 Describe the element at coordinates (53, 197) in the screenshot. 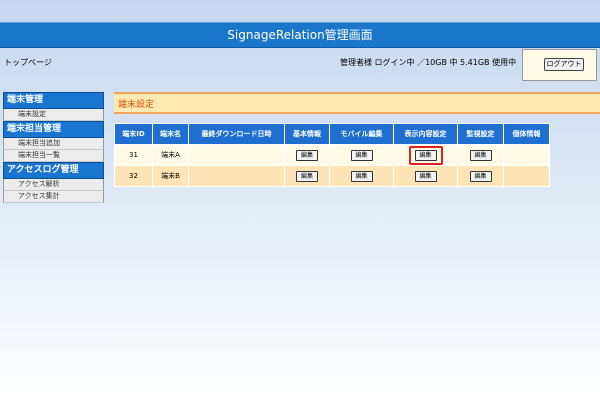

I see `sidebar-item-access-summary: アクセス集計` at that location.